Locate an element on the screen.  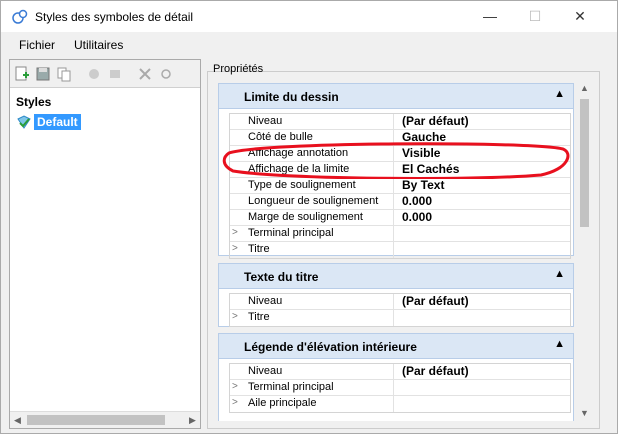
group-title: Légende d'élévation intérieure is located at coordinates (330, 347).